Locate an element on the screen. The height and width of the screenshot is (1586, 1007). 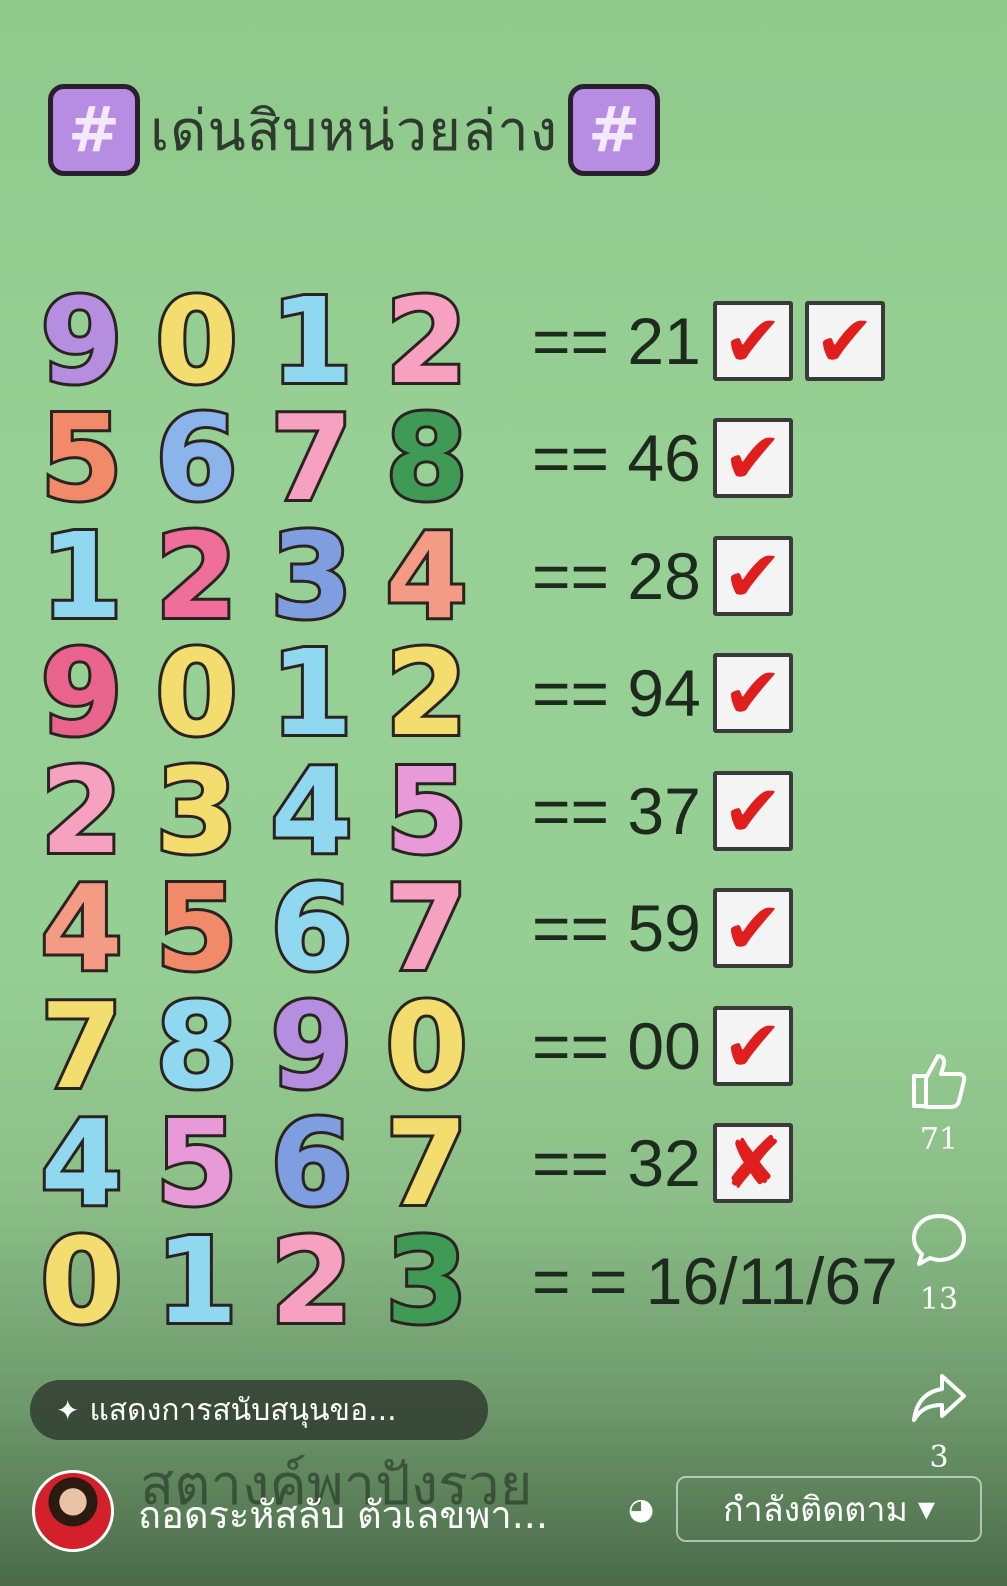
following-button: กำลังติดตาม ▾ is located at coordinates (829, 1509).